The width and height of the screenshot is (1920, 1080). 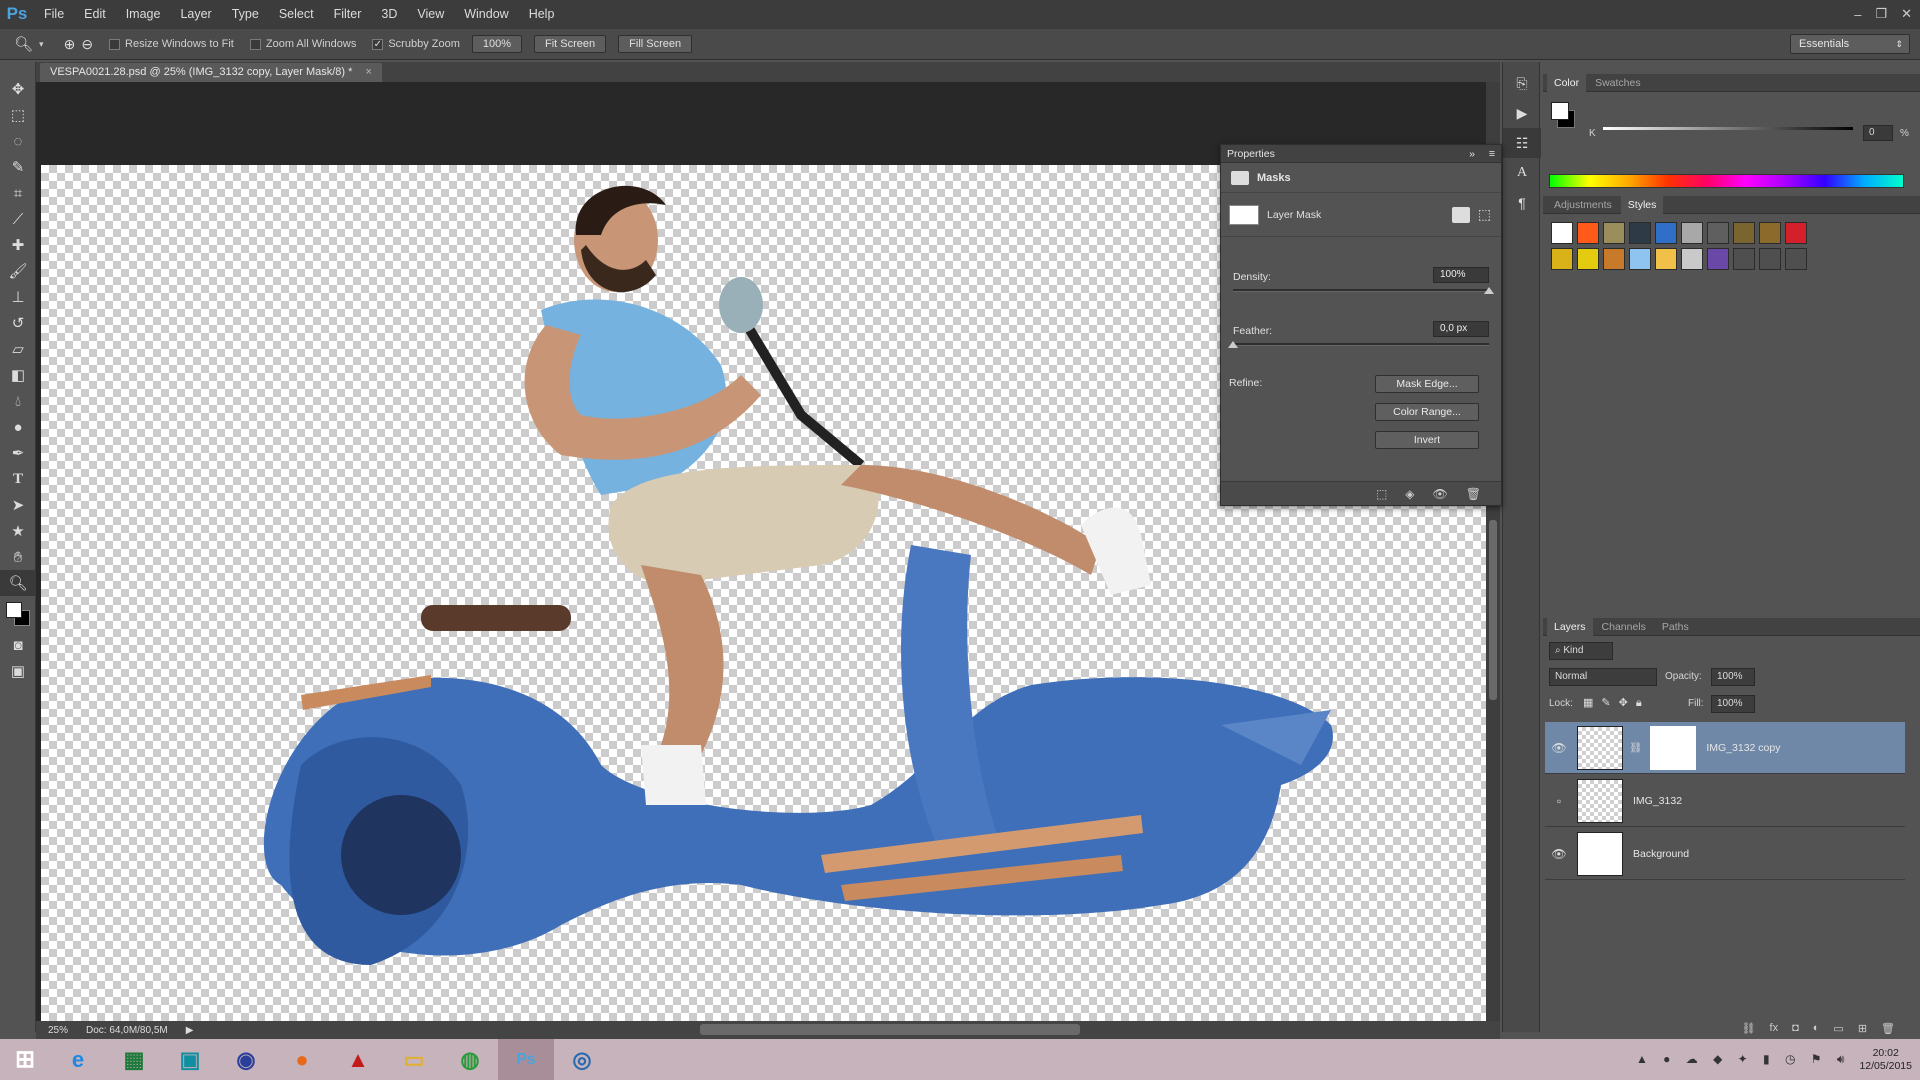 What do you see at coordinates (1381, 494) in the screenshot?
I see `load-selection-icon: ⬚` at bounding box center [1381, 494].